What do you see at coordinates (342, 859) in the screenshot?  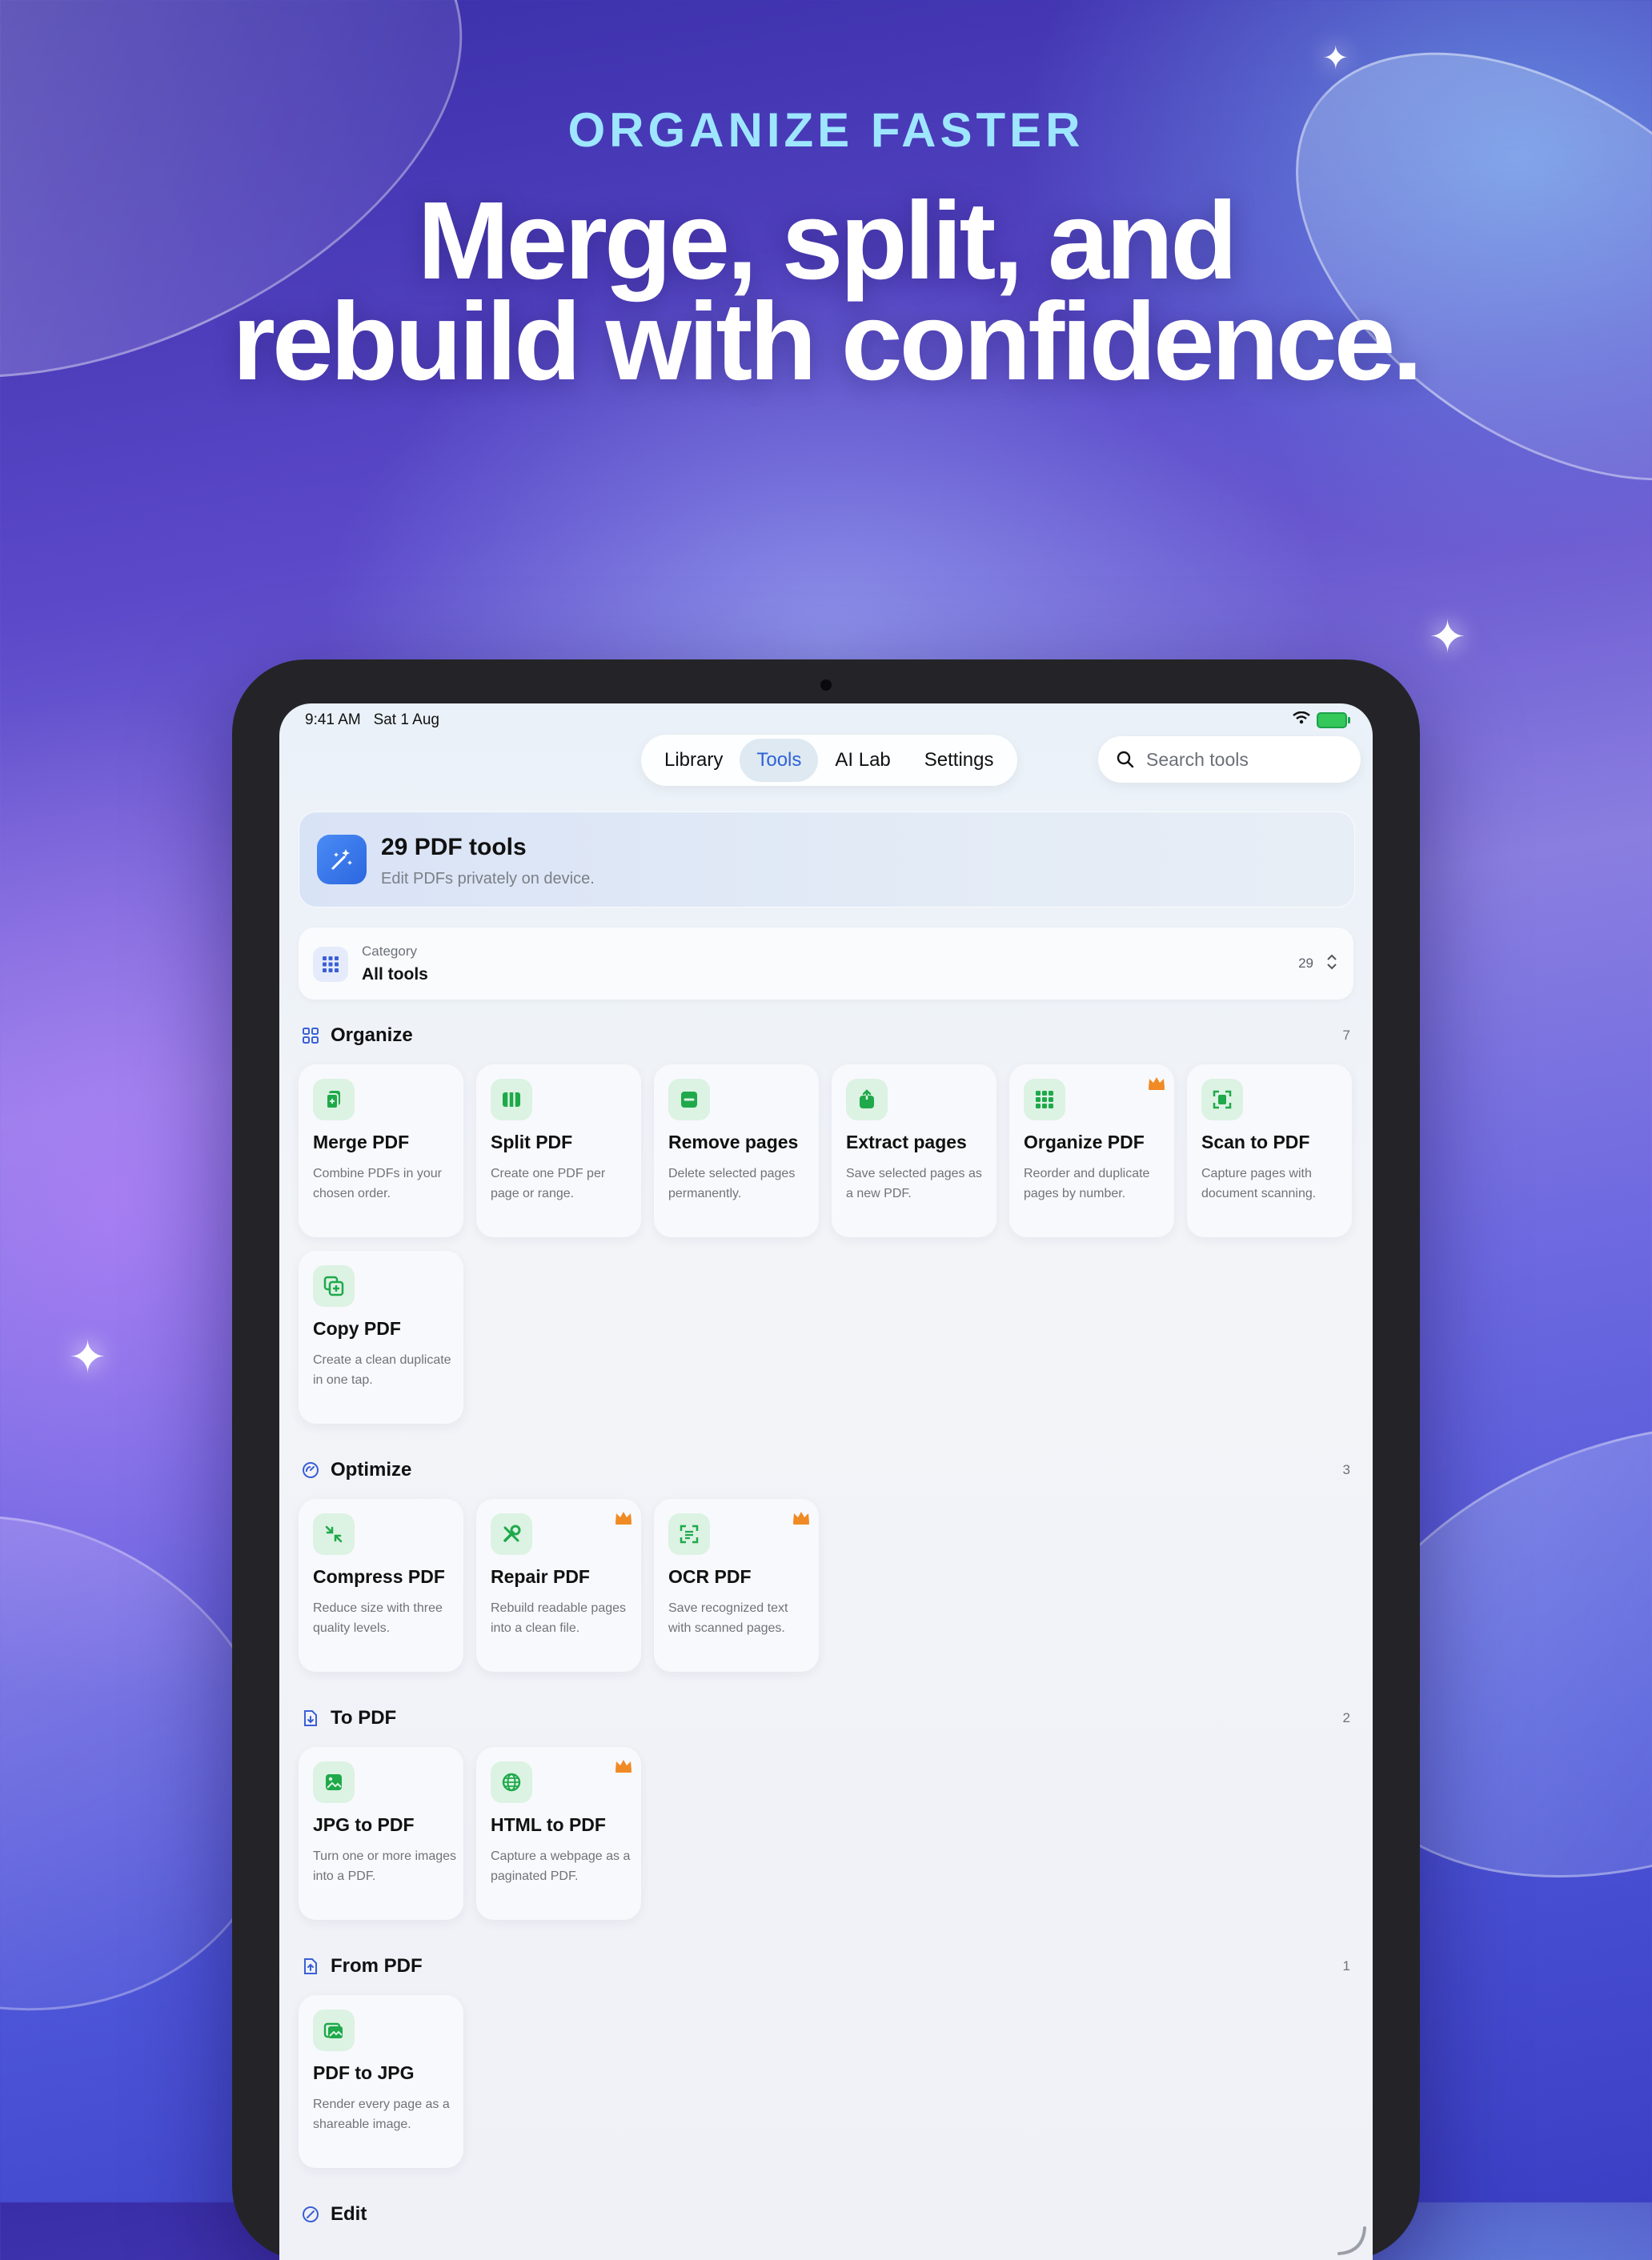 I see `magic-wand-icon` at bounding box center [342, 859].